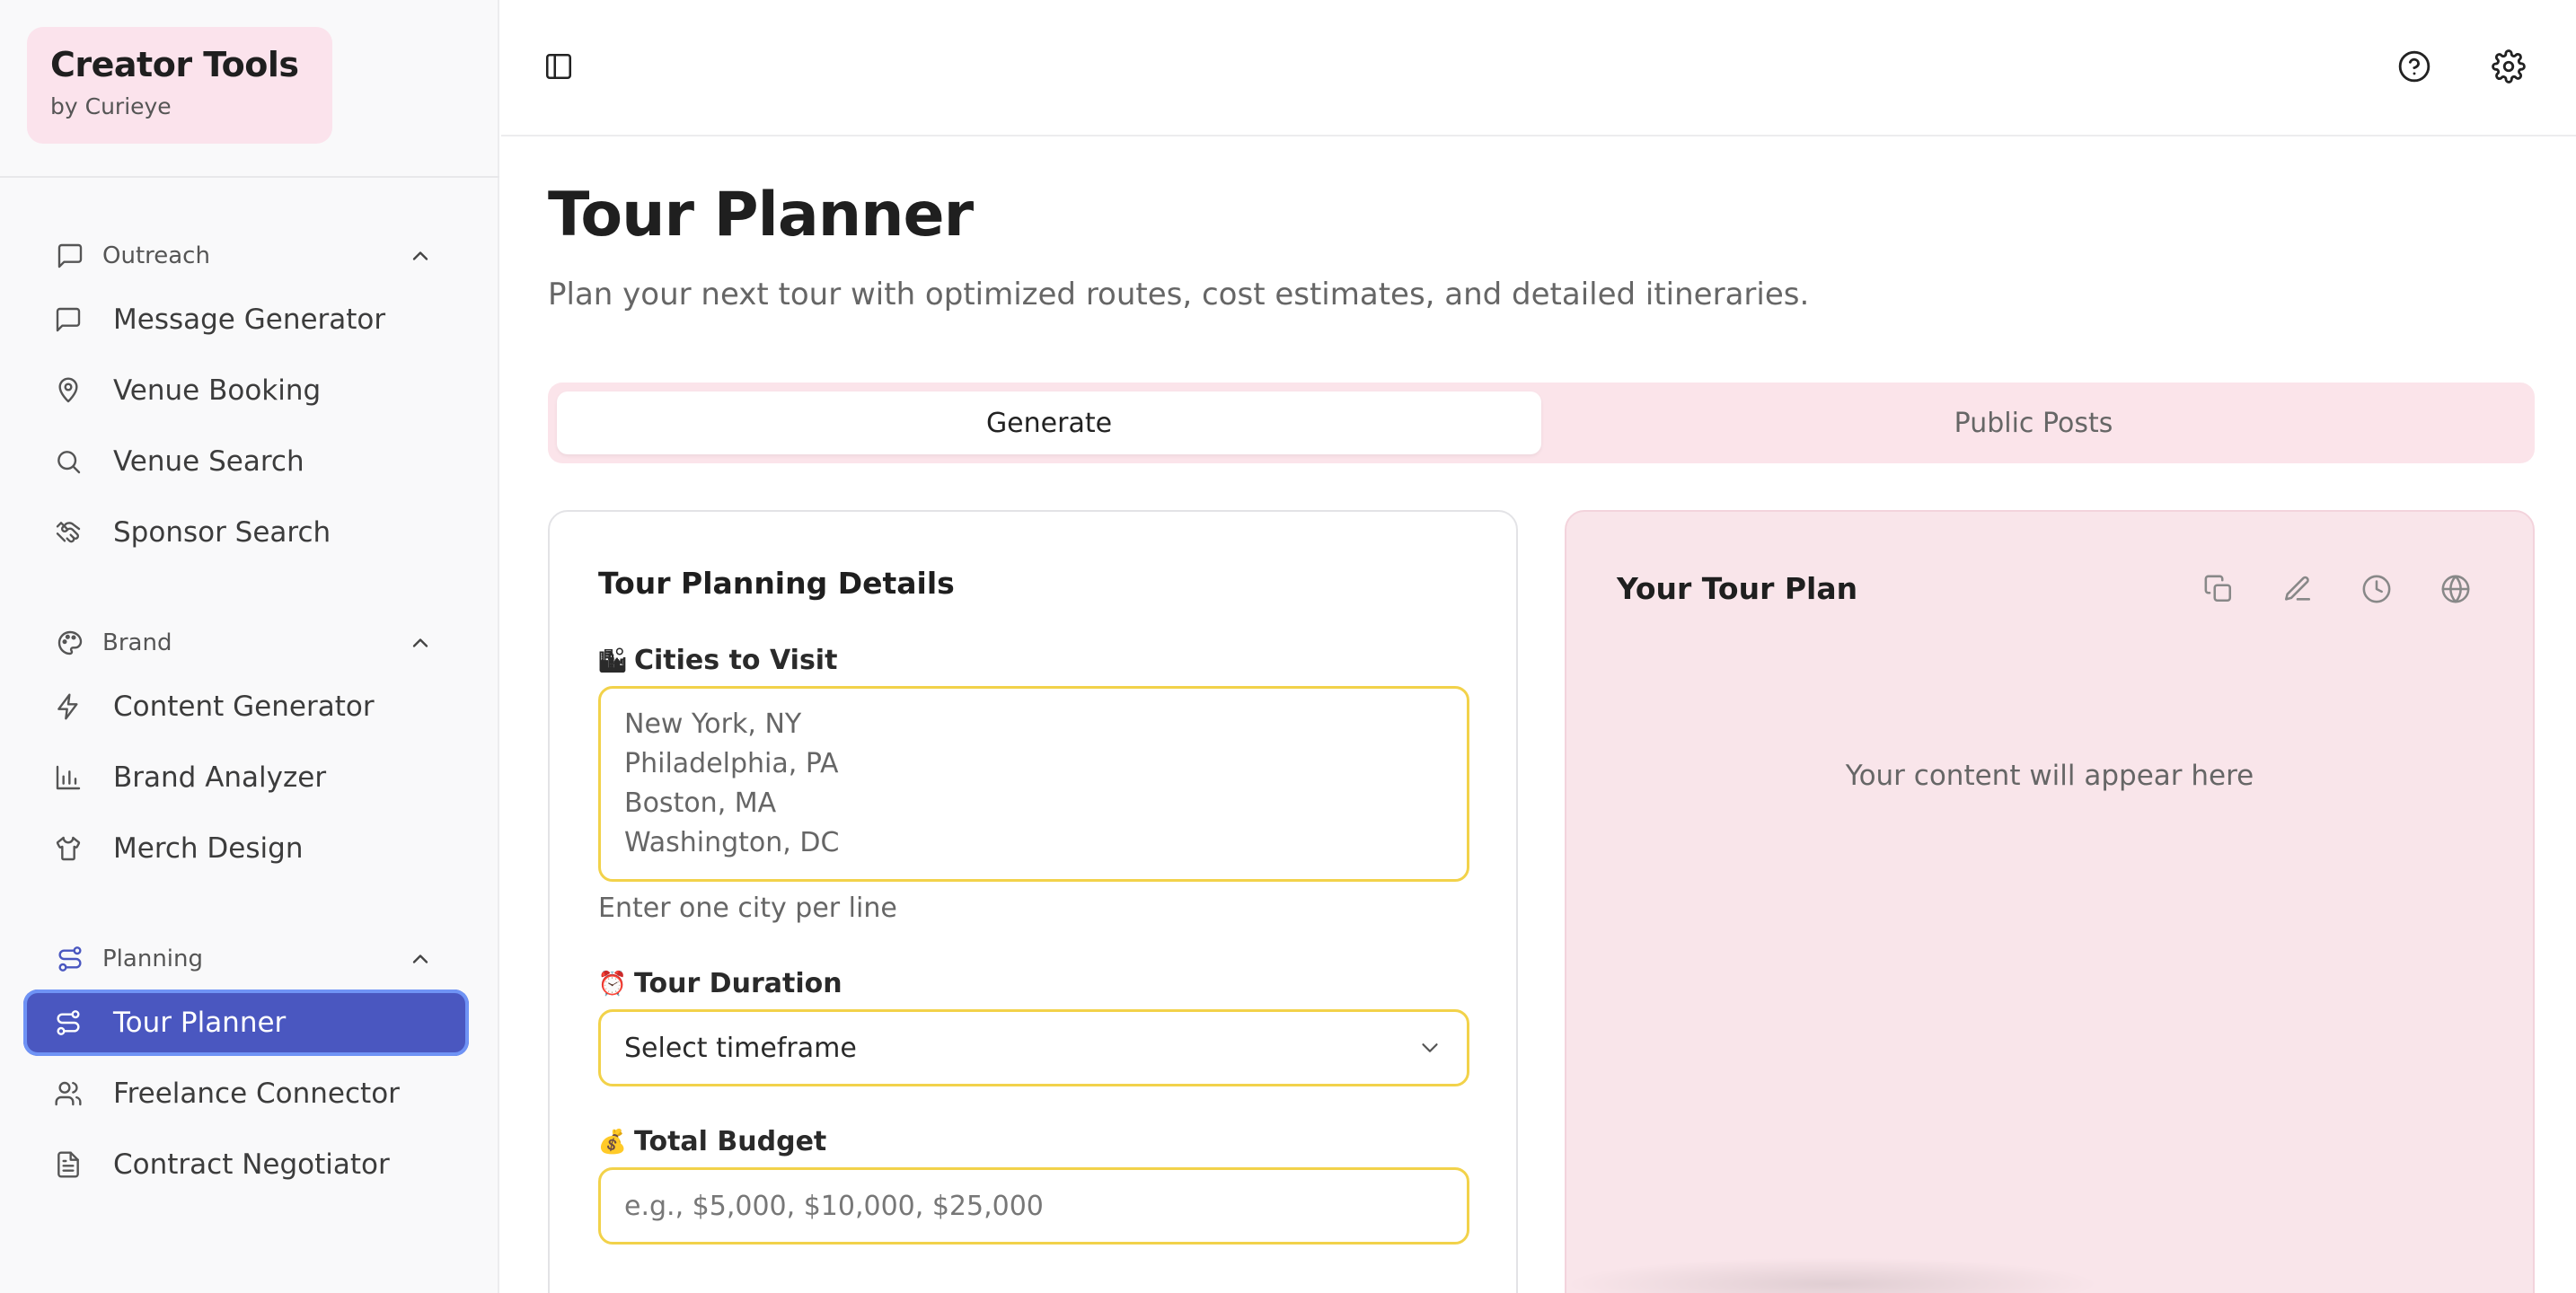  I want to click on duration-label: ⏰ Tour Duration, so click(720, 983).